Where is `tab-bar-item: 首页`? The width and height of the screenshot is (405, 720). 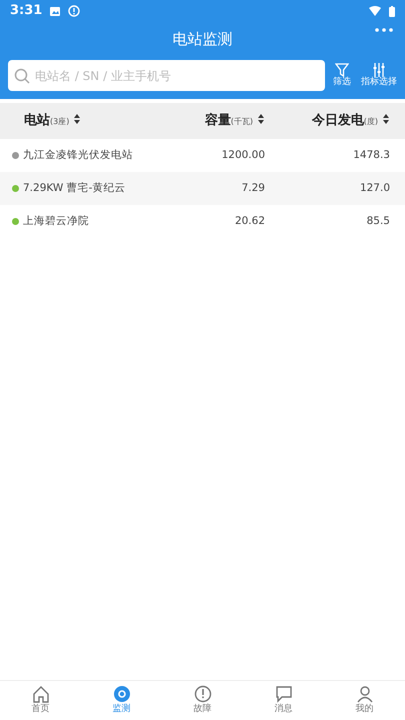 tab-bar-item: 首页 is located at coordinates (40, 700).